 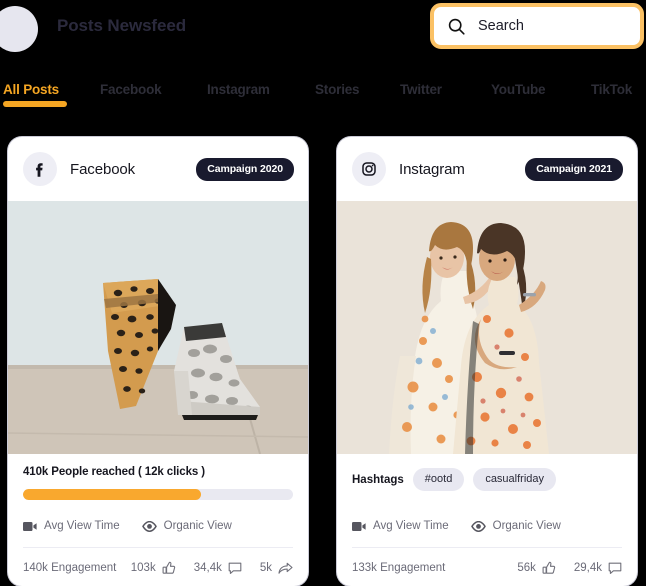 I want to click on reach-progress-bar, so click(x=158, y=494).